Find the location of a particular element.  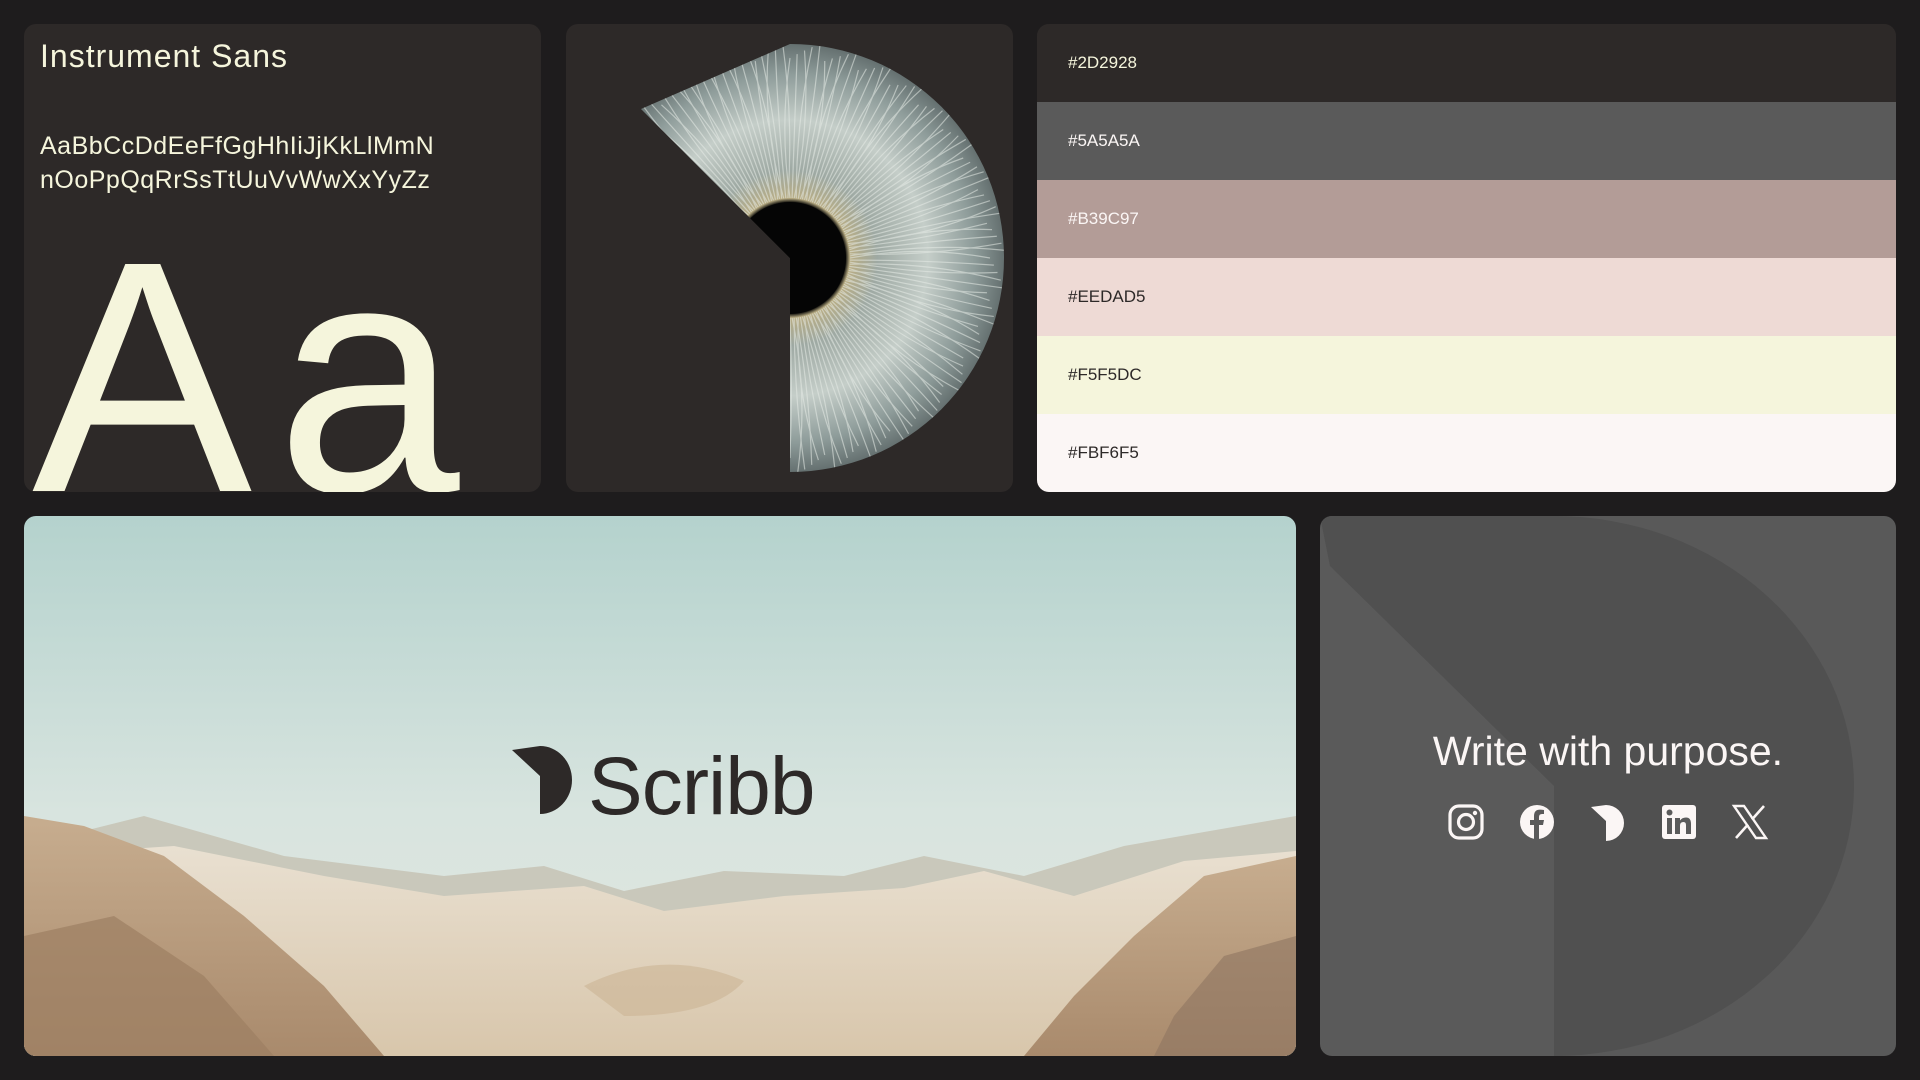

swatch-hex-label: #F5F5DC is located at coordinates (1105, 374).